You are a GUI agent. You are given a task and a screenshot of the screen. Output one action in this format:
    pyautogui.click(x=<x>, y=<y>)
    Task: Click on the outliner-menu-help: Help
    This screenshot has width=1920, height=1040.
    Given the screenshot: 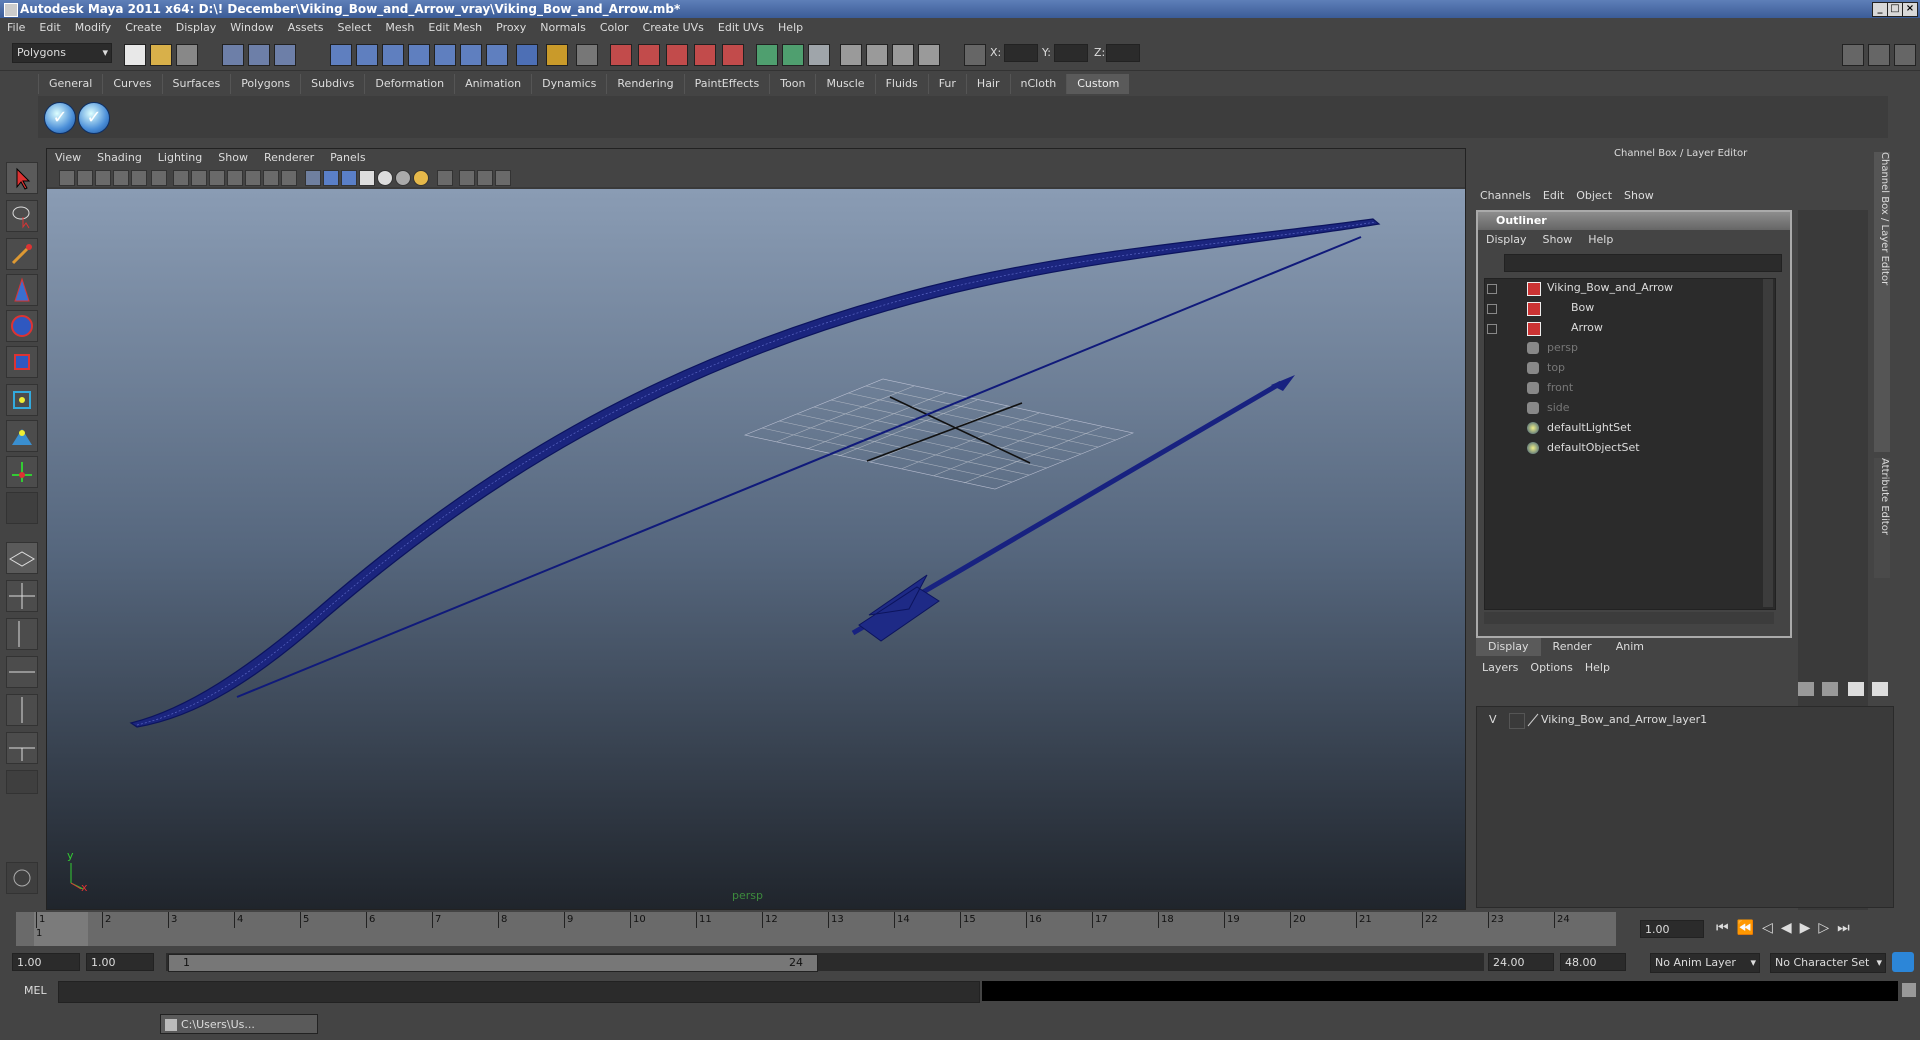 What is the action you would take?
    pyautogui.click(x=1600, y=240)
    